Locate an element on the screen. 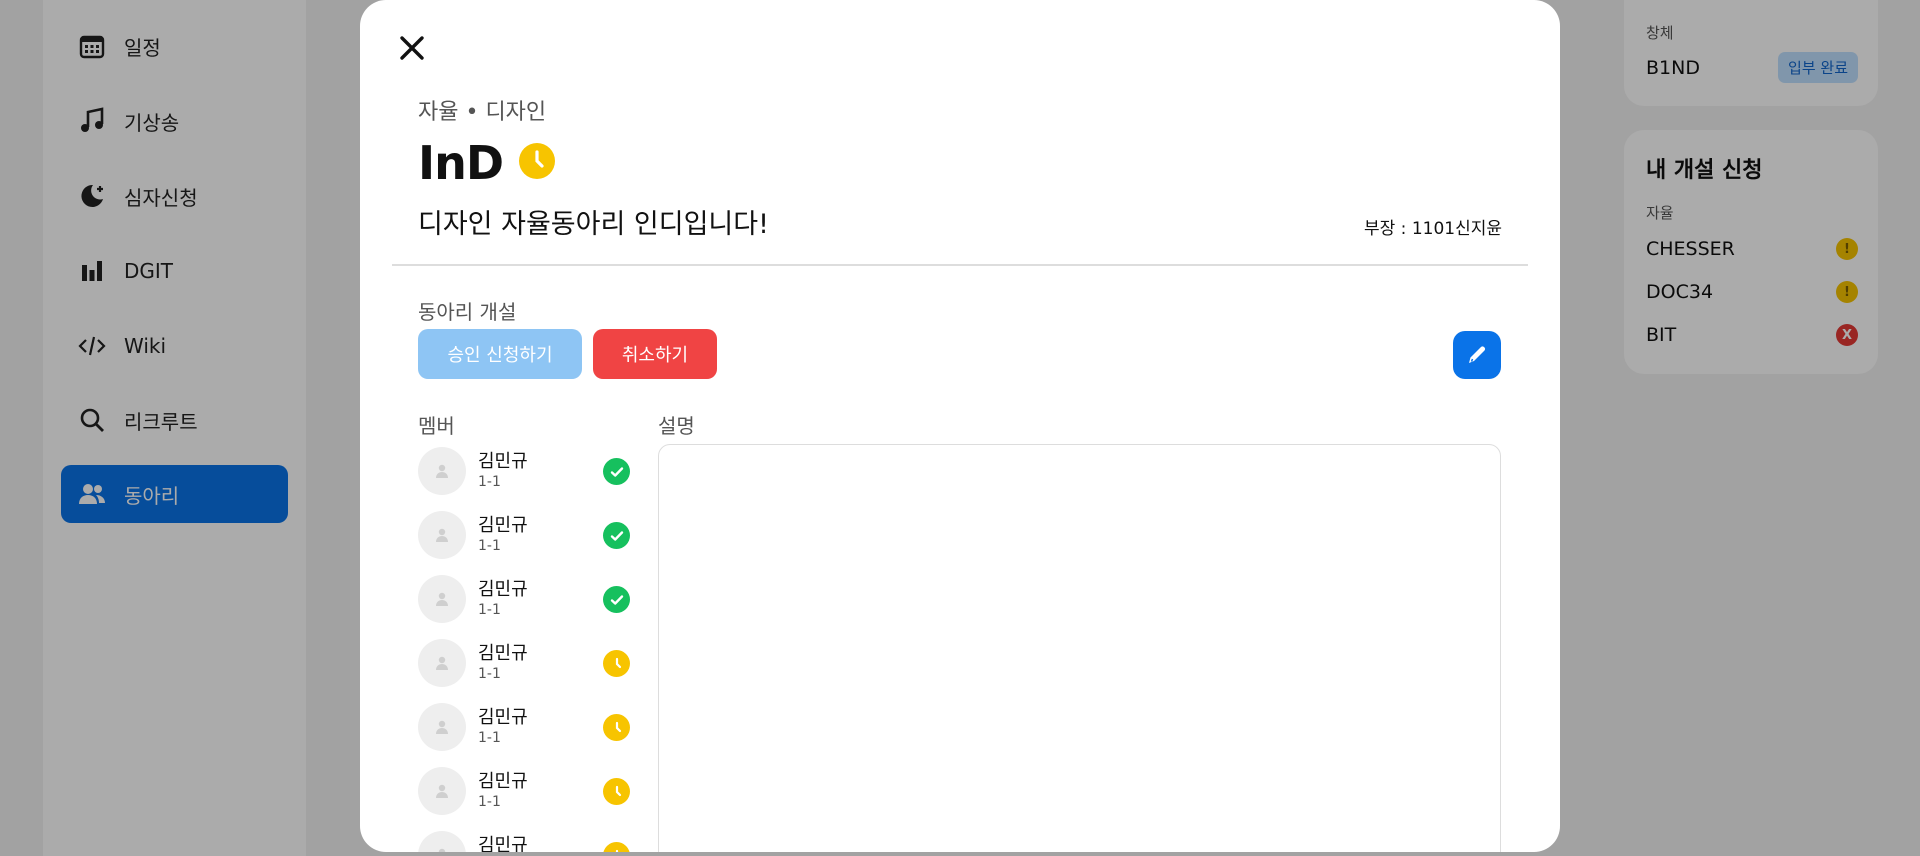  pencil-icon is located at coordinates (1477, 354).